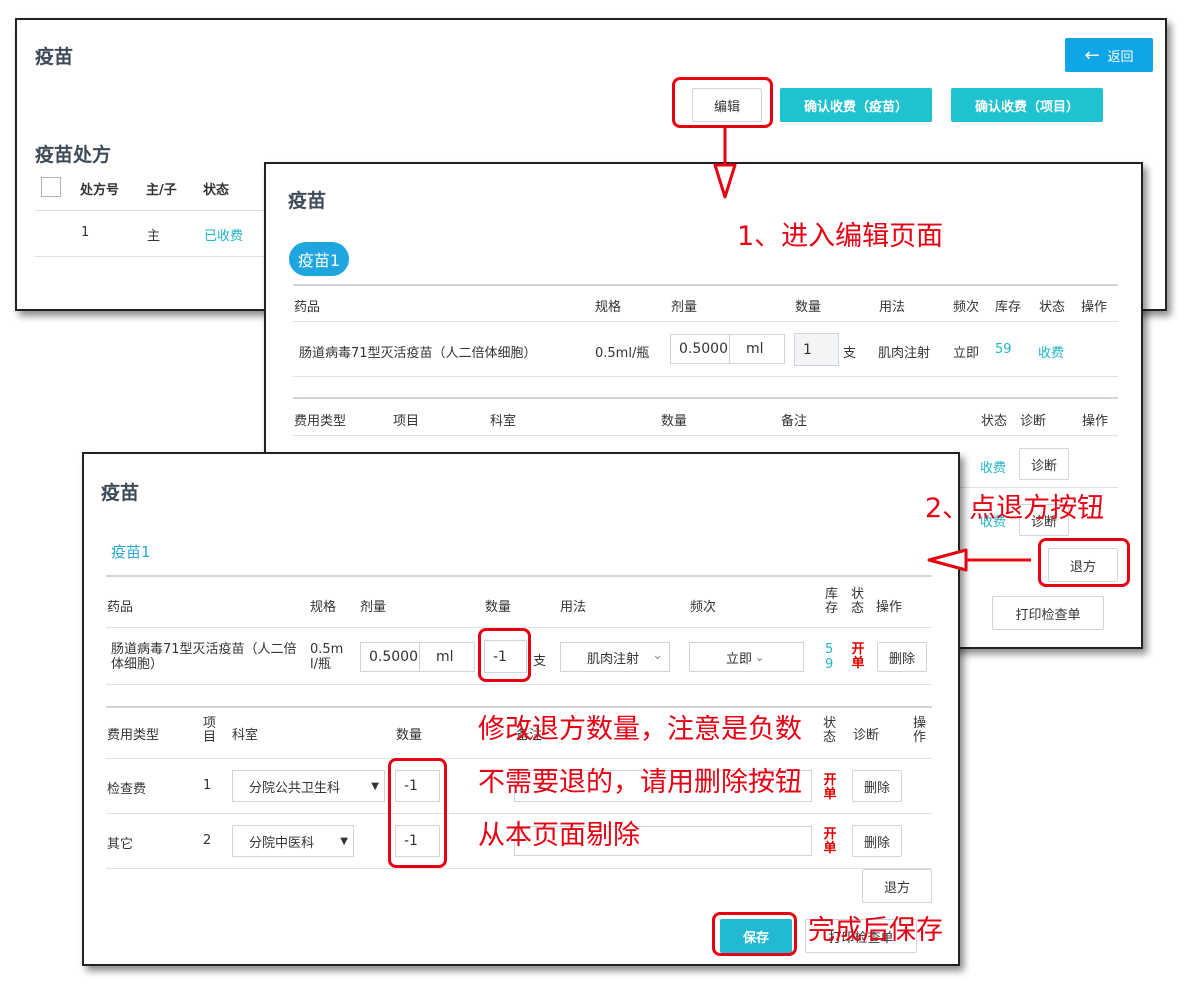 The height and width of the screenshot is (987, 1185). I want to click on col-prescription-no: 处方号, so click(100, 190).